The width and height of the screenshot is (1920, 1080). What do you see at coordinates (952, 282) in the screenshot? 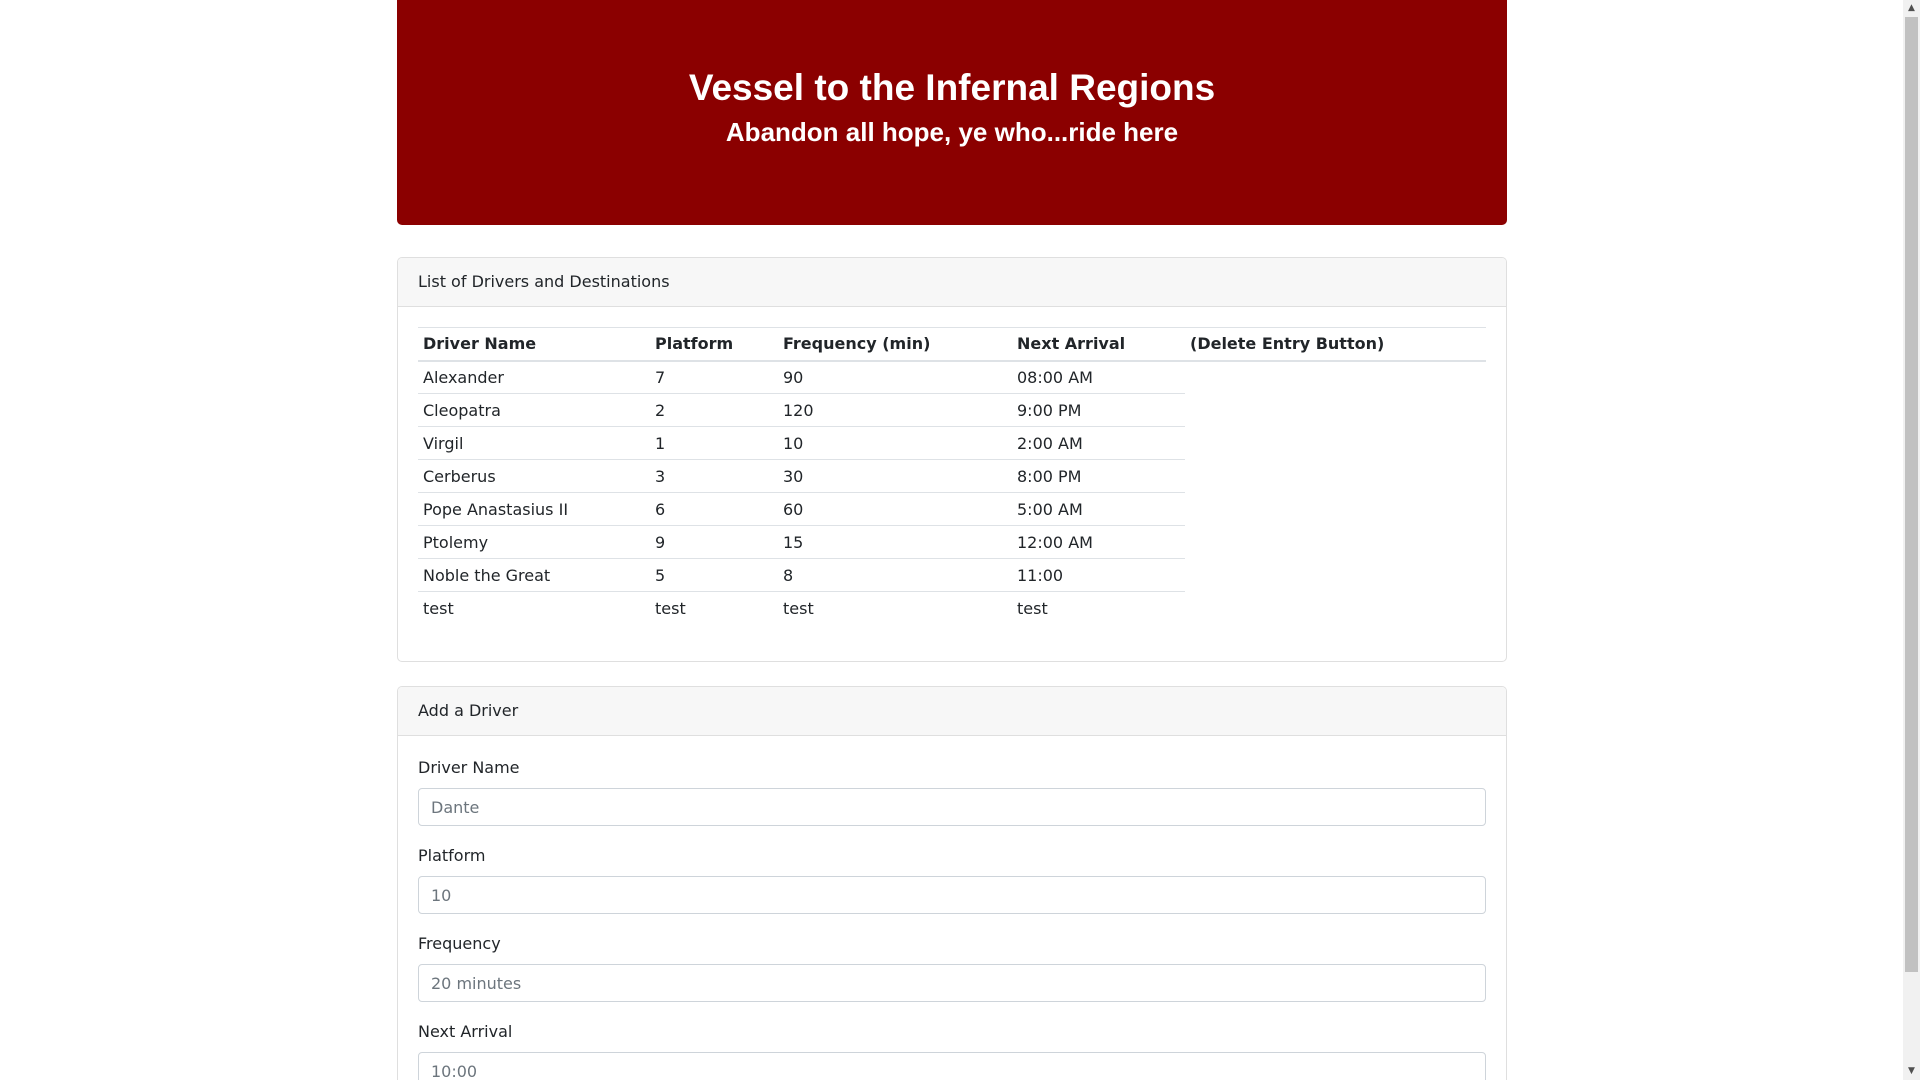
I see `schedule-card-header: List of Drivers and Destinations` at bounding box center [952, 282].